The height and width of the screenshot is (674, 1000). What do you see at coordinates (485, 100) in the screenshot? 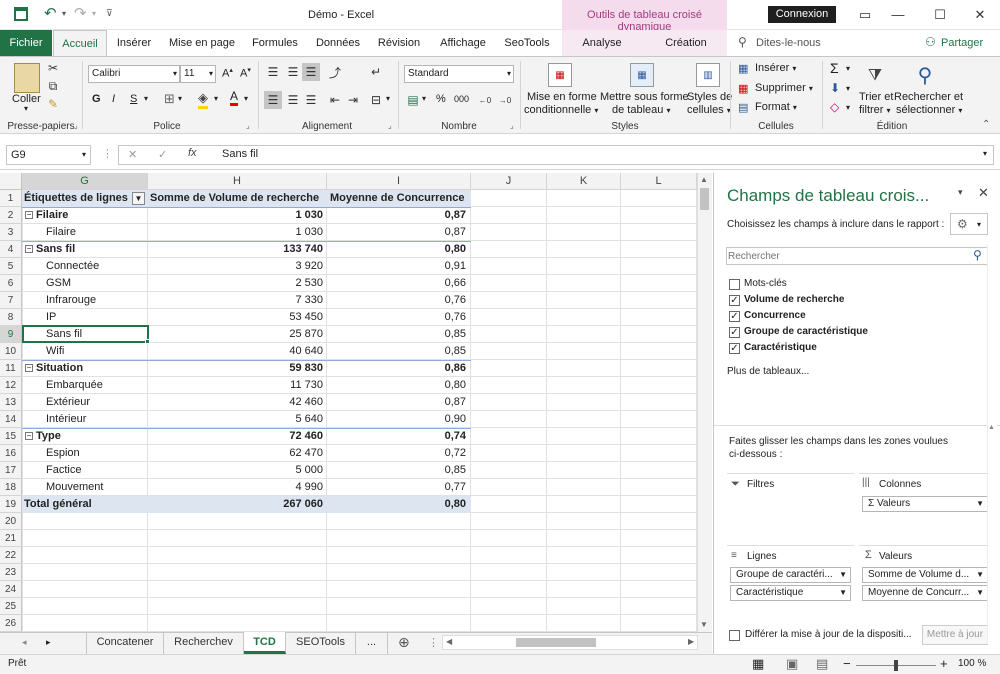
I see `increase-decimal-icon: ←0` at bounding box center [485, 100].